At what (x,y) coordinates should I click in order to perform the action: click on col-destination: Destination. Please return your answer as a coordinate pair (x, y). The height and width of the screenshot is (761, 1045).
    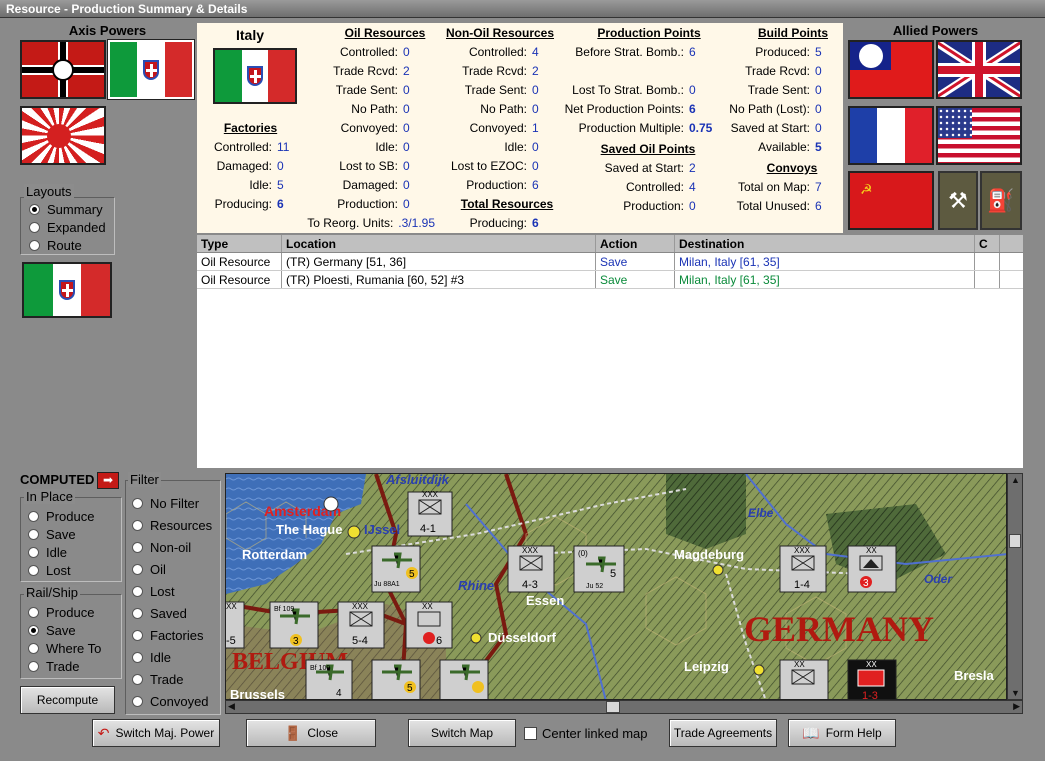
    Looking at the image, I should click on (825, 243).